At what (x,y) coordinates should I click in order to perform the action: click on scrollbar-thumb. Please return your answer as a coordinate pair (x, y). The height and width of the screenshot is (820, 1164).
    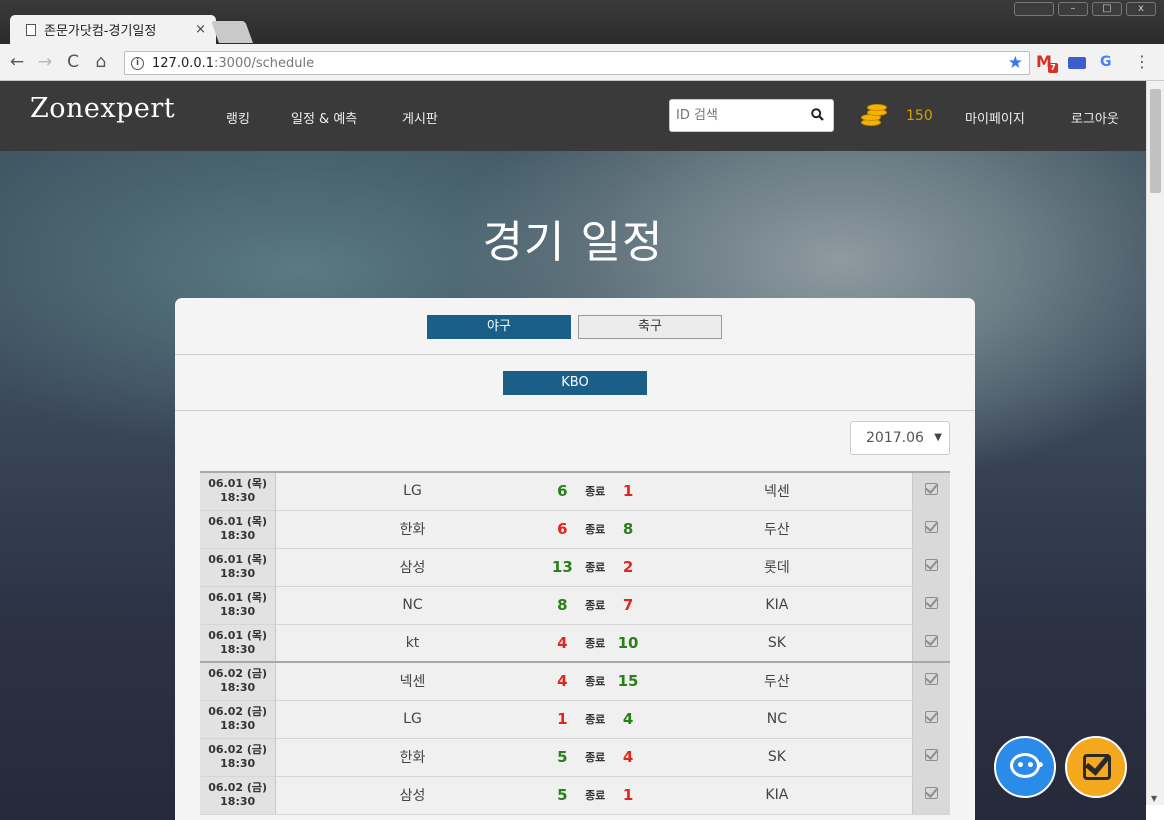
    Looking at the image, I should click on (1155, 141).